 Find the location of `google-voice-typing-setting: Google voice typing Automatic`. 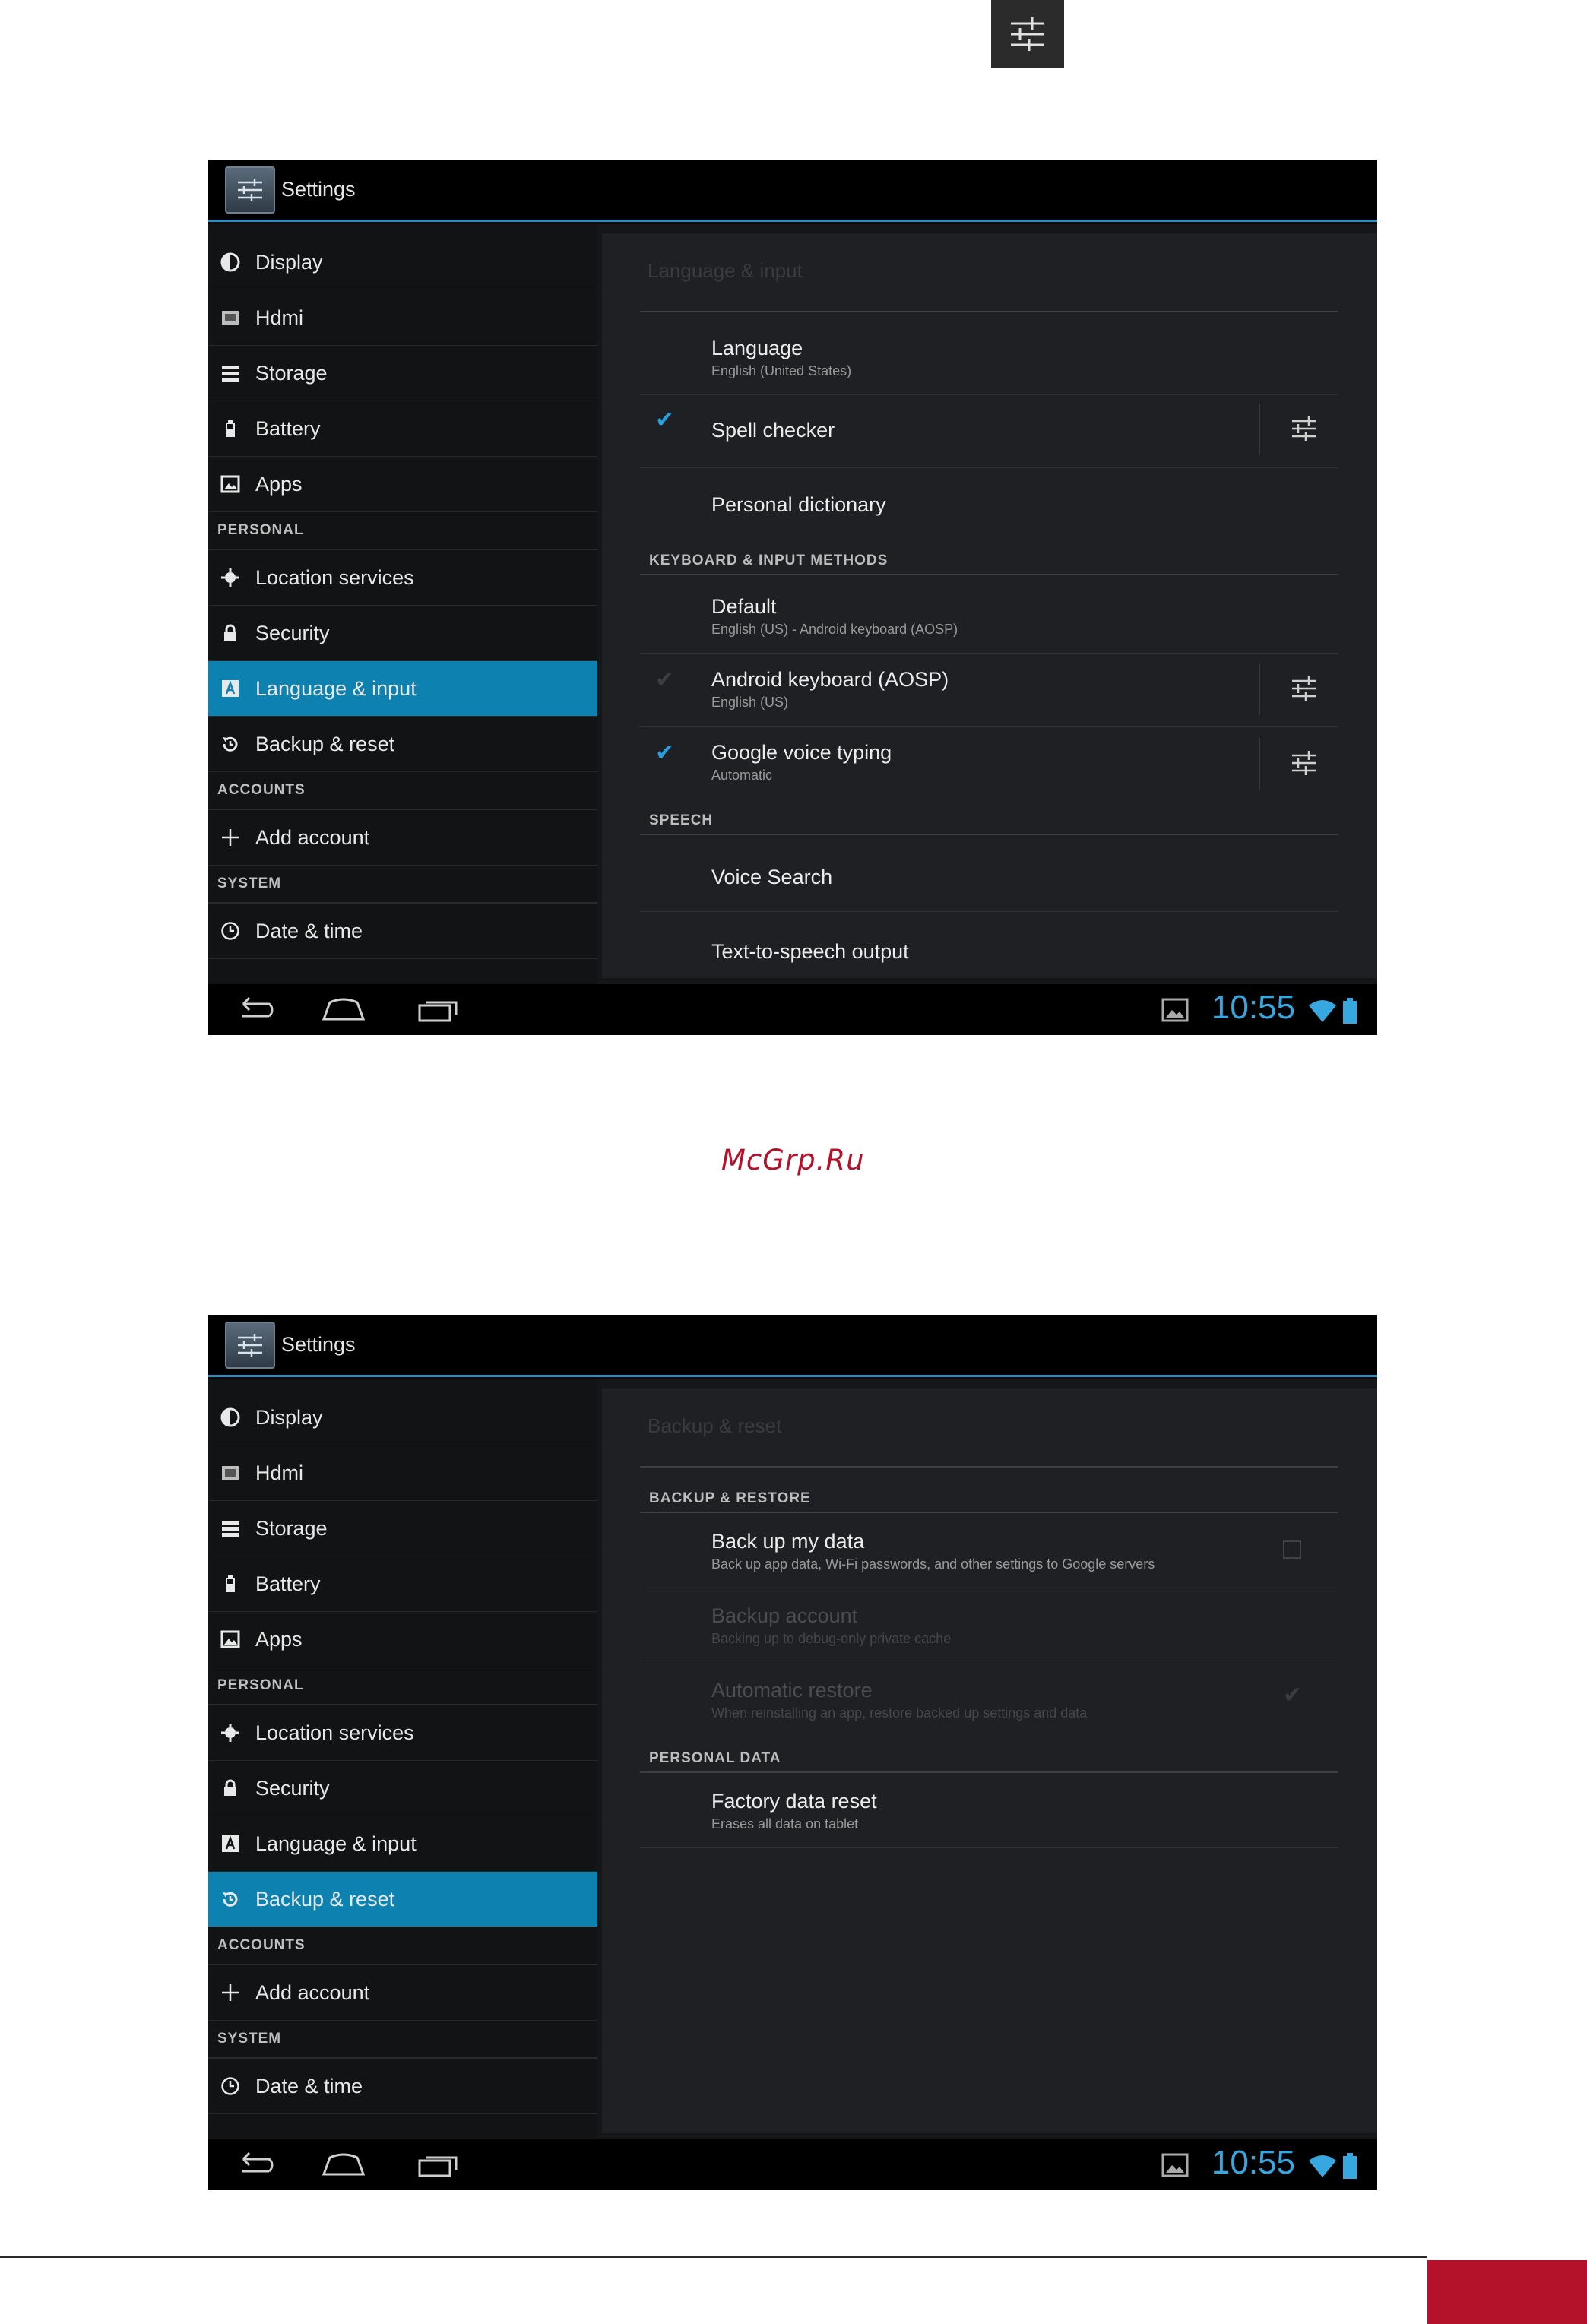

google-voice-typing-setting: Google voice typing Automatic is located at coordinates (801, 762).